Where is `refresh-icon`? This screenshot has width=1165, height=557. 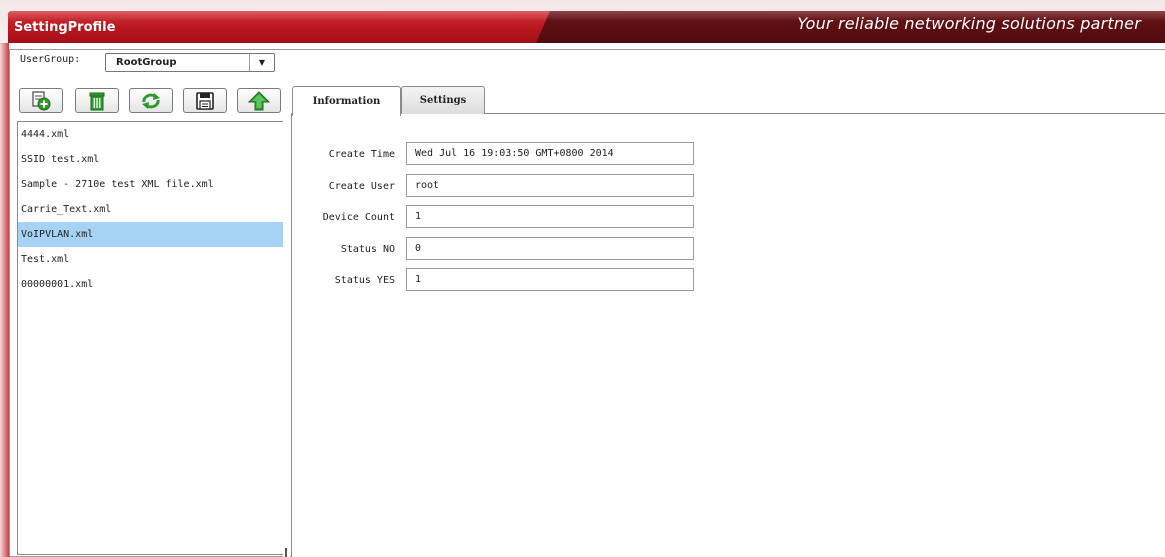 refresh-icon is located at coordinates (151, 101).